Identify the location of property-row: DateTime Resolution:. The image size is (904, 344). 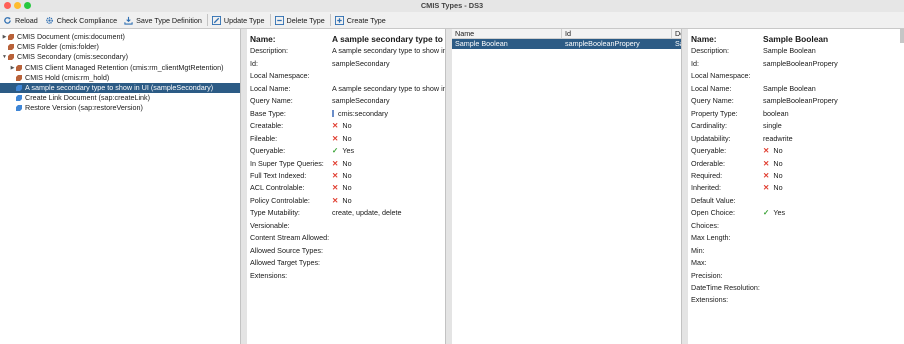
(797, 288).